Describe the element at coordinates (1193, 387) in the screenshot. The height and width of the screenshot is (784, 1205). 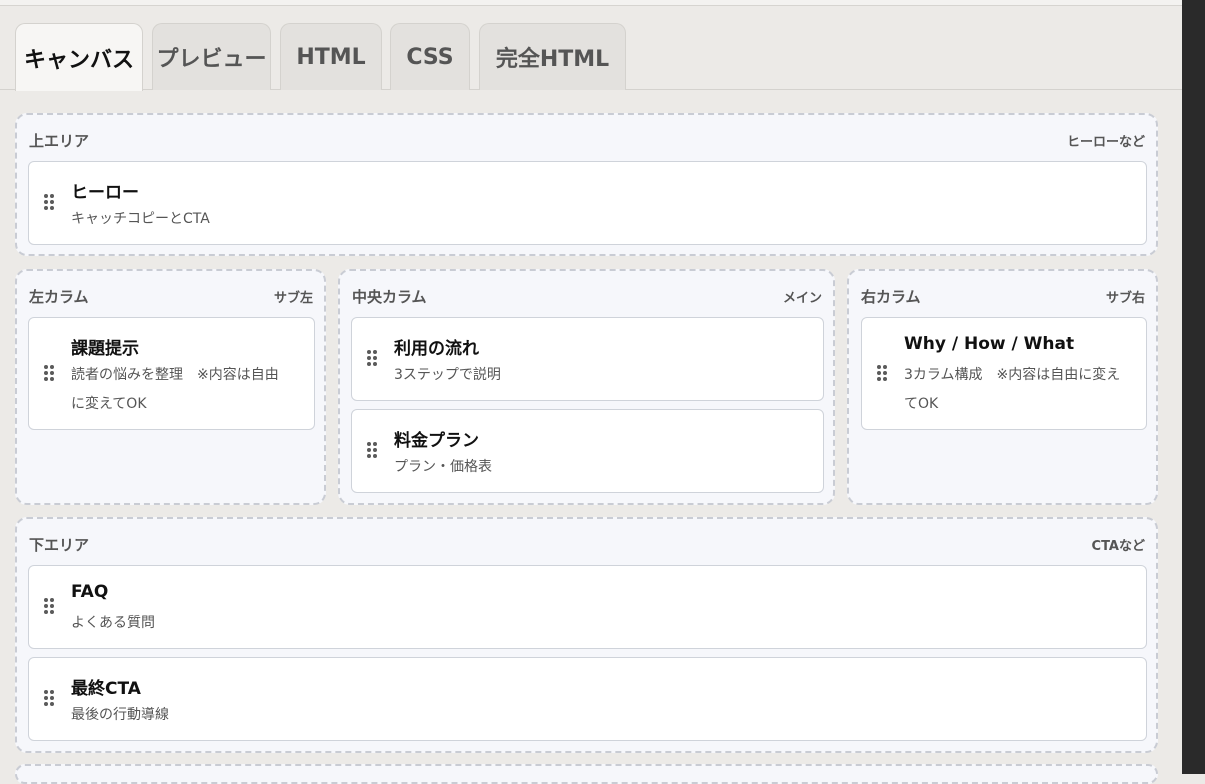
I see `side-panel-edge` at that location.